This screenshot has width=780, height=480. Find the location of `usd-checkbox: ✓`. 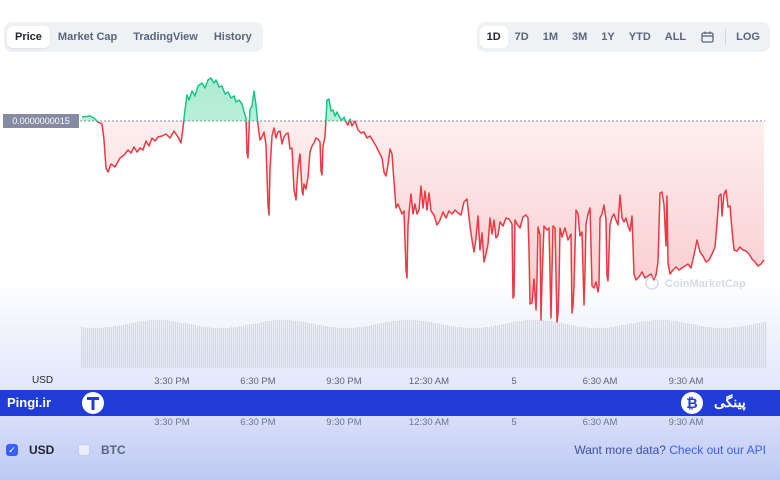

usd-checkbox: ✓ is located at coordinates (12, 450).